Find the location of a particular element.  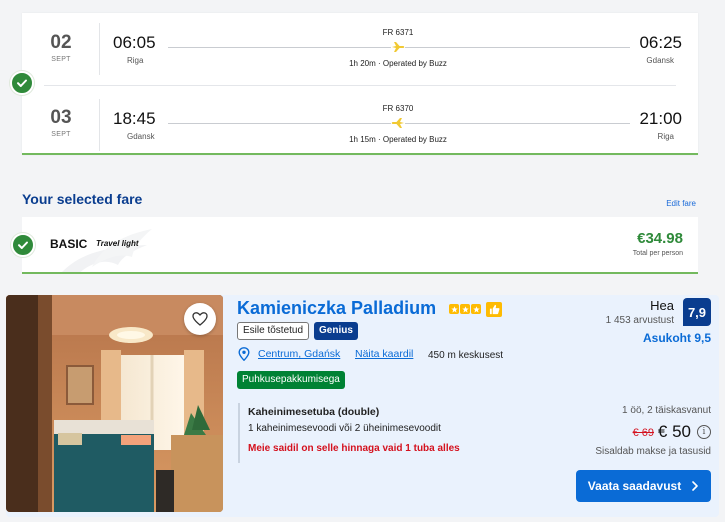

departure-time: 06:05 is located at coordinates (134, 42).